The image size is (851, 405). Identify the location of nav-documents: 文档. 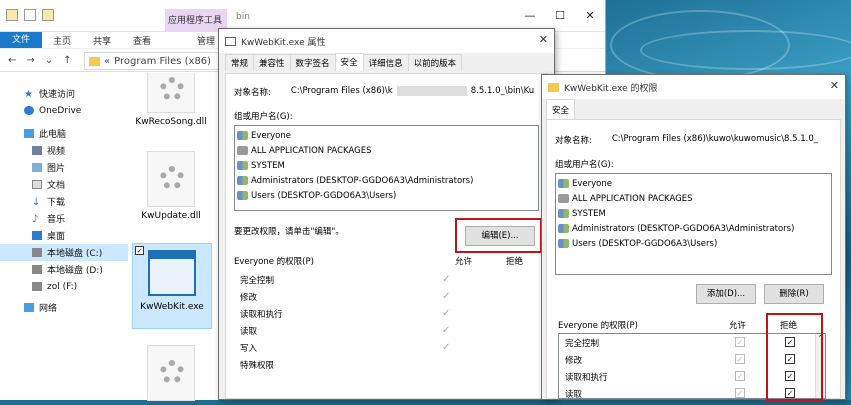
(64, 184).